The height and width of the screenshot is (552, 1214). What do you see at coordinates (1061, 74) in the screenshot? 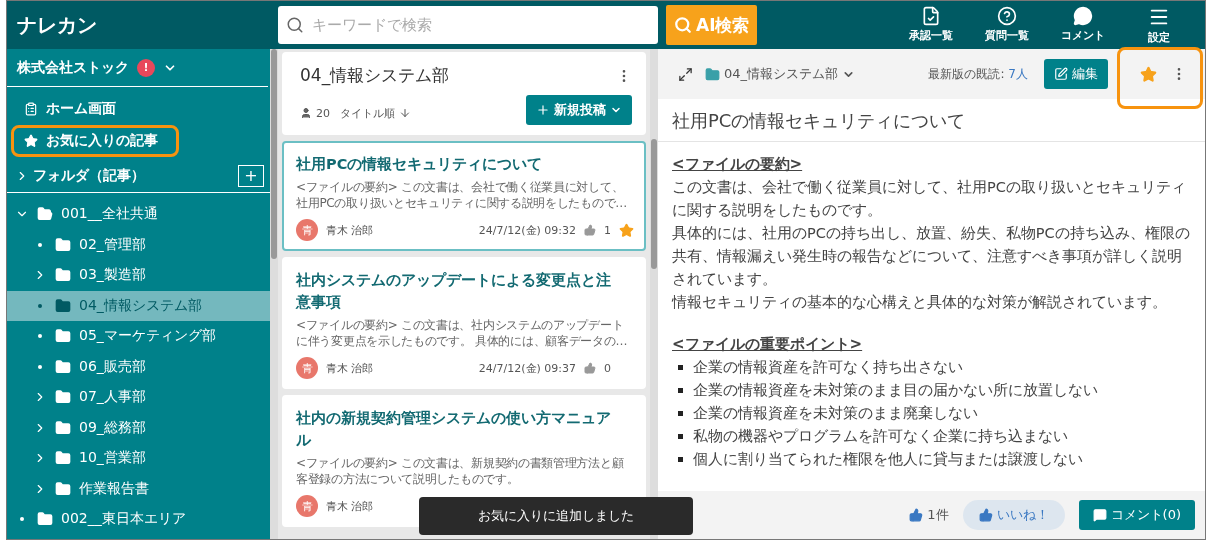
I see `pencil-icon` at bounding box center [1061, 74].